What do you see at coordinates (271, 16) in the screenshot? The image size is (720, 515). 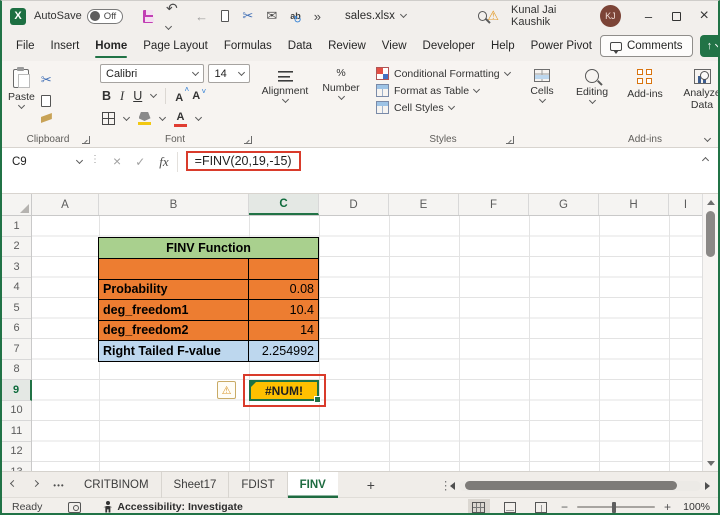 I see `email-icon` at bounding box center [271, 16].